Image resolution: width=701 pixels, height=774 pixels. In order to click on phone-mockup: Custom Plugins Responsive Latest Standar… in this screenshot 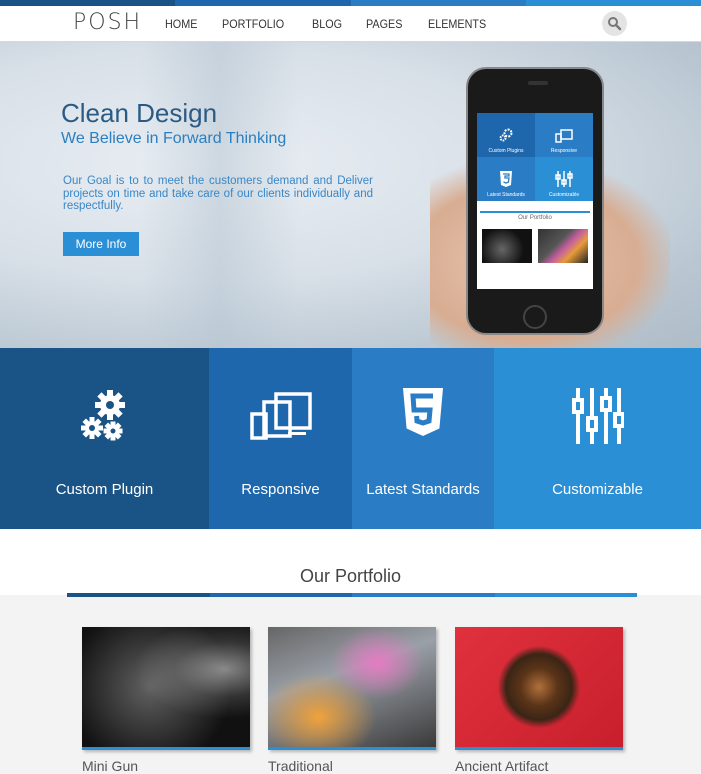, I will do `click(535, 201)`.